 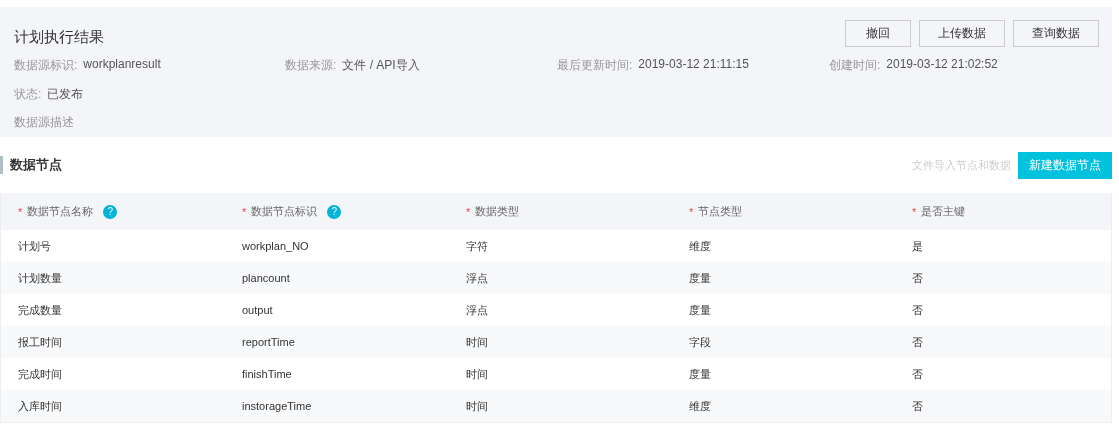 What do you see at coordinates (60, 211) in the screenshot?
I see `column-header: 数据节点名称` at bounding box center [60, 211].